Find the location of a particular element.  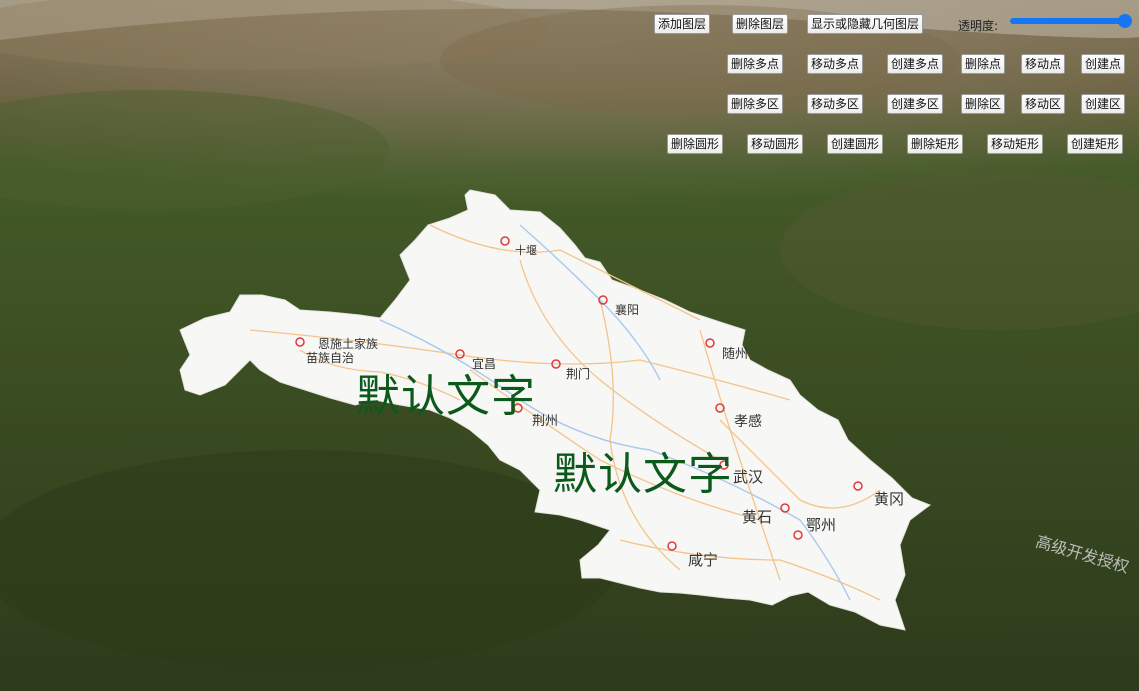

delete-circle-button: 删除圆形 is located at coordinates (695, 144).